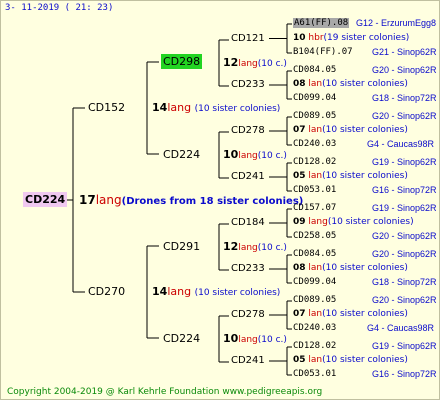  Describe the element at coordinates (87, 200) in the screenshot. I see `root-num: 17` at that location.